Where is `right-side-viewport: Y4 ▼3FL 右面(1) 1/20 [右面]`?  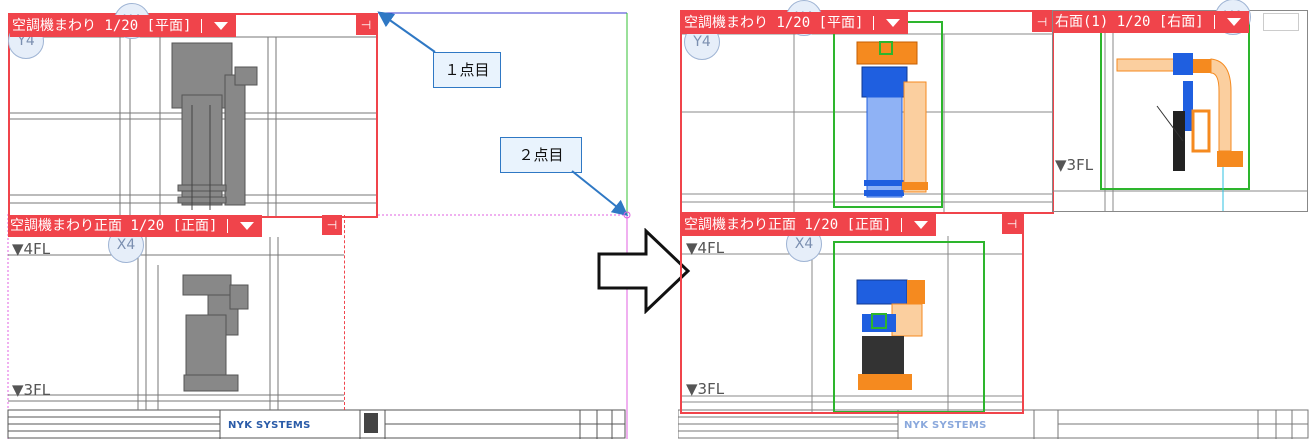
right-side-viewport: Y4 ▼3FL 右面(1) 1/20 [右面] is located at coordinates (1180, 106).